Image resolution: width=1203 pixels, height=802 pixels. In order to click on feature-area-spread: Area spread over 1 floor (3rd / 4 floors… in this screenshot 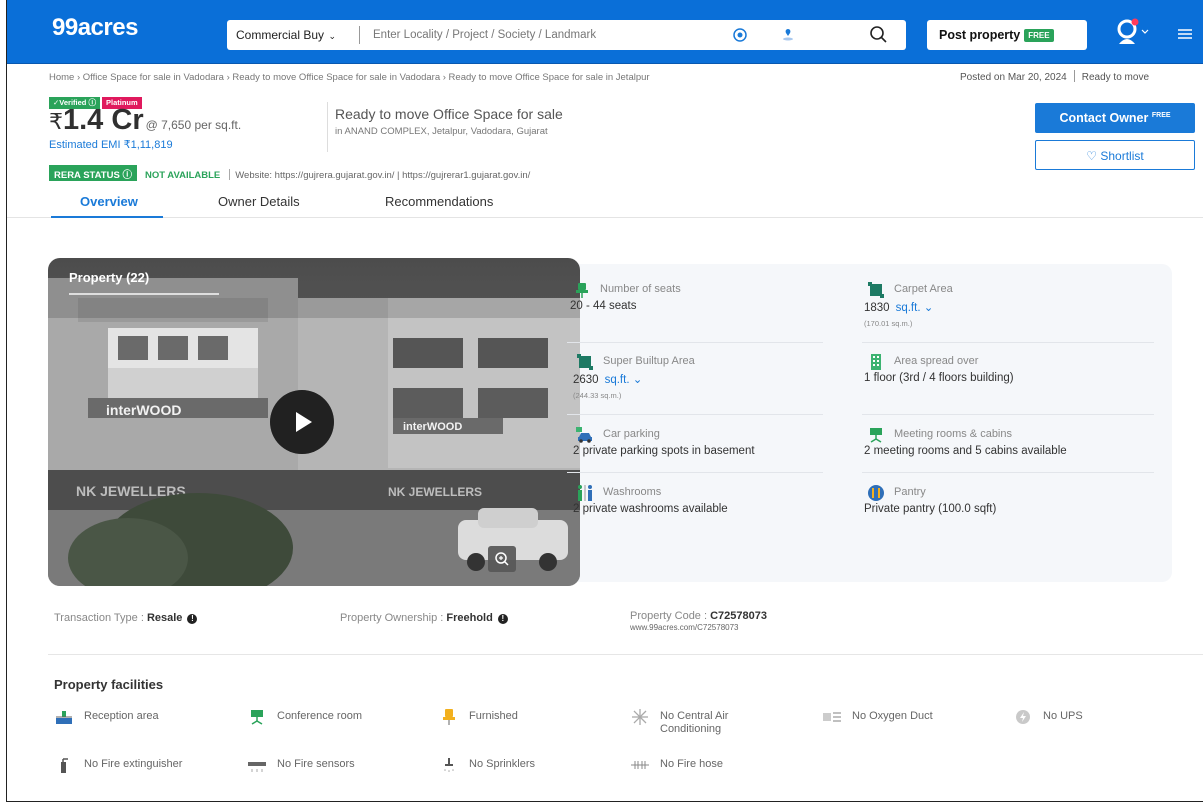, I will do `click(1009, 369)`.